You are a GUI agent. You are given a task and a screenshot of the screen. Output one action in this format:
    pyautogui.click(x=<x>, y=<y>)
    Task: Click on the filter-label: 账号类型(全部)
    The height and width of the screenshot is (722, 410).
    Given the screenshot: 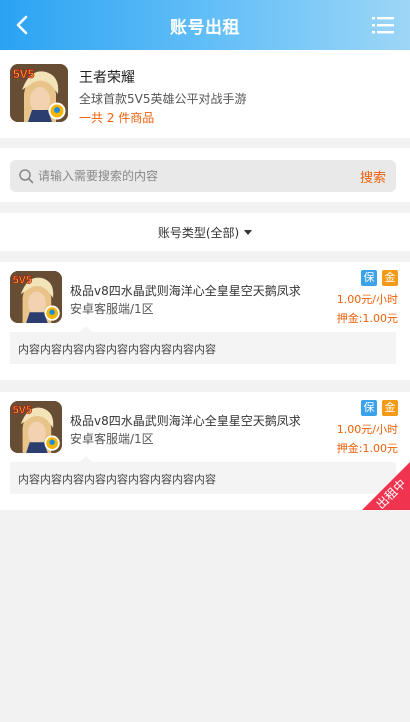 What is the action you would take?
    pyautogui.click(x=198, y=232)
    